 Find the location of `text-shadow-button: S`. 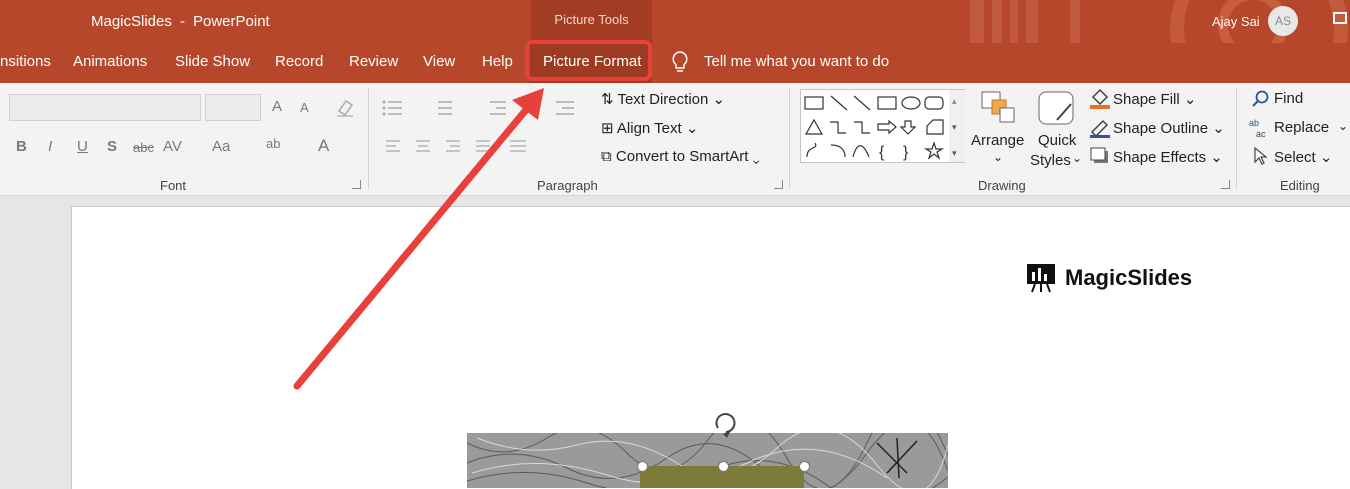

text-shadow-button: S is located at coordinates (112, 146).